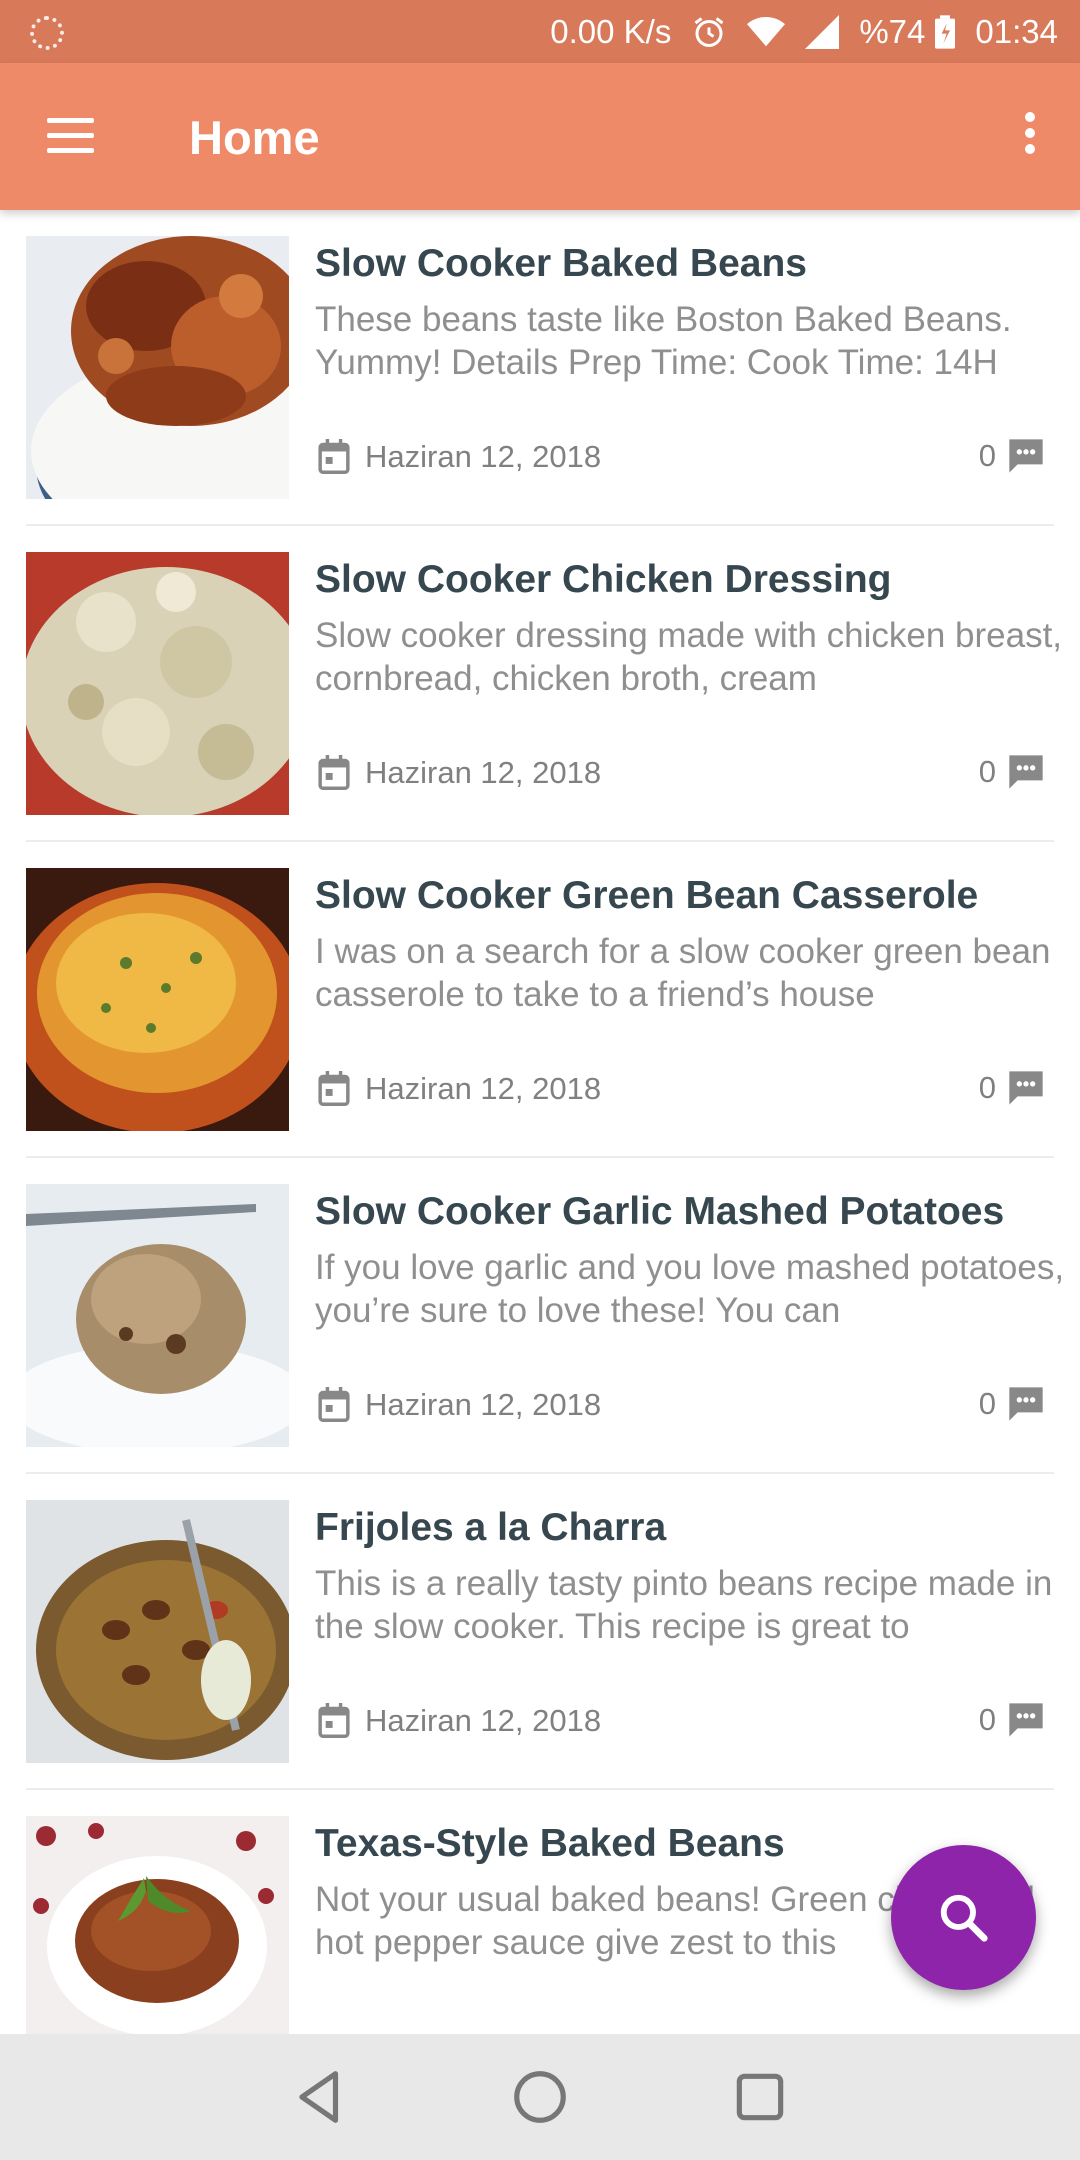  What do you see at coordinates (611, 31) in the screenshot?
I see `network-speed: 0.00 K/s` at bounding box center [611, 31].